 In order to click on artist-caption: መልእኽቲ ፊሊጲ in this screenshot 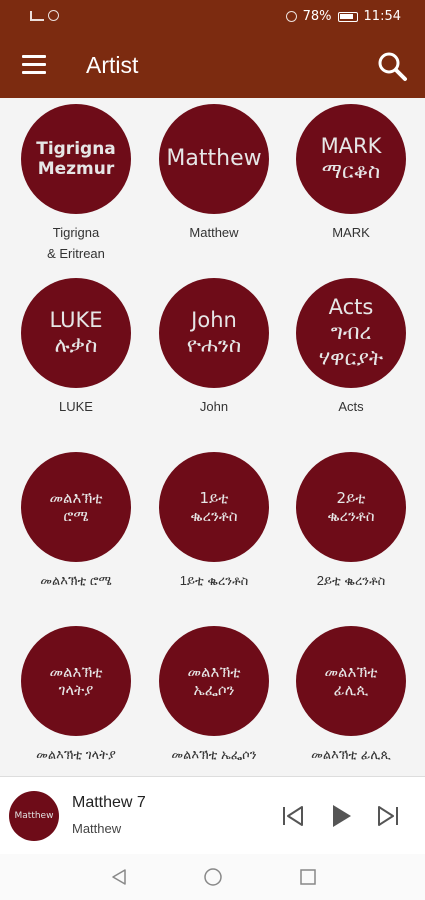, I will do `click(351, 754)`.